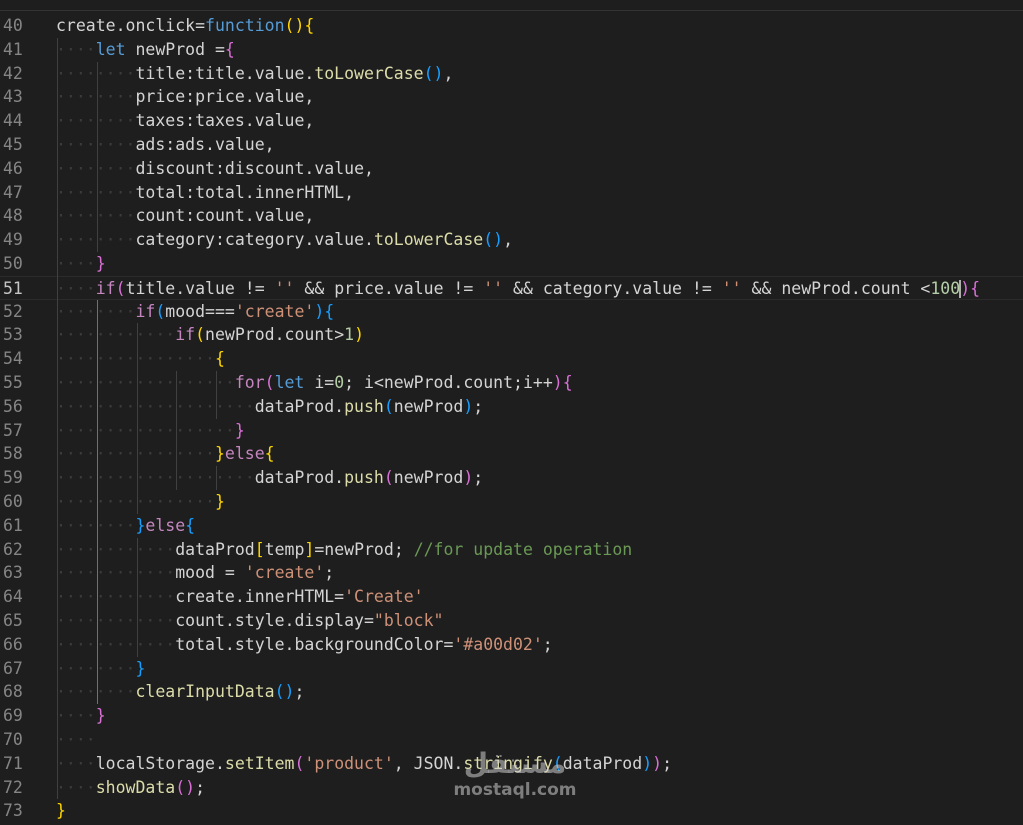 Image resolution: width=1023 pixels, height=825 pixels. Describe the element at coordinates (13, 597) in the screenshot. I see `line-number: 64` at that location.